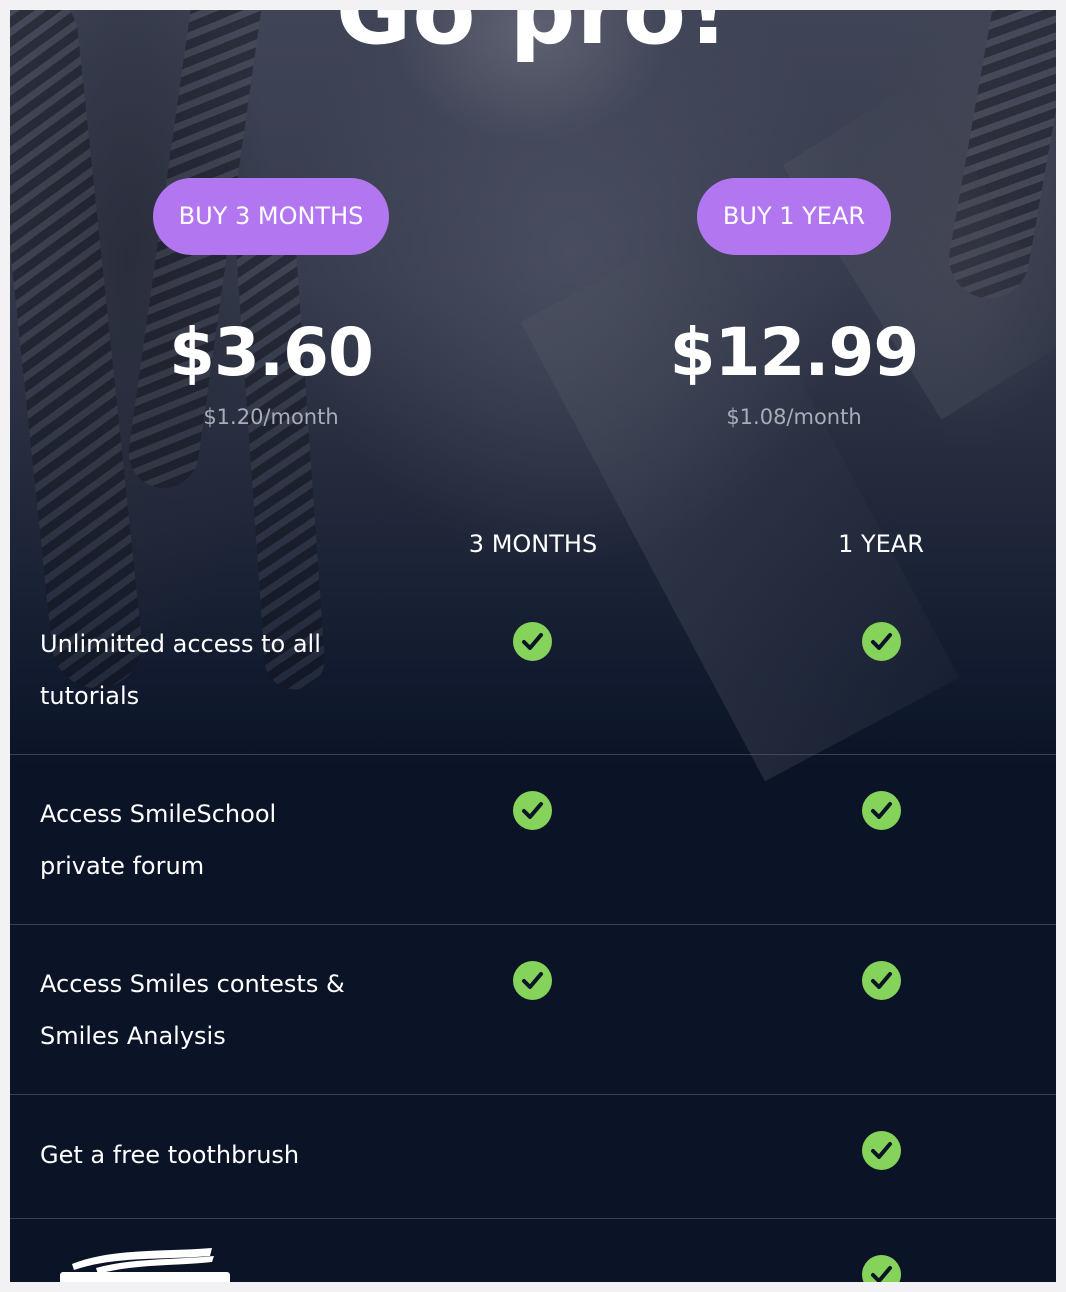 The width and height of the screenshot is (1066, 1292). I want to click on feature-row: Unlimitted access to all tutorials, so click(533, 672).